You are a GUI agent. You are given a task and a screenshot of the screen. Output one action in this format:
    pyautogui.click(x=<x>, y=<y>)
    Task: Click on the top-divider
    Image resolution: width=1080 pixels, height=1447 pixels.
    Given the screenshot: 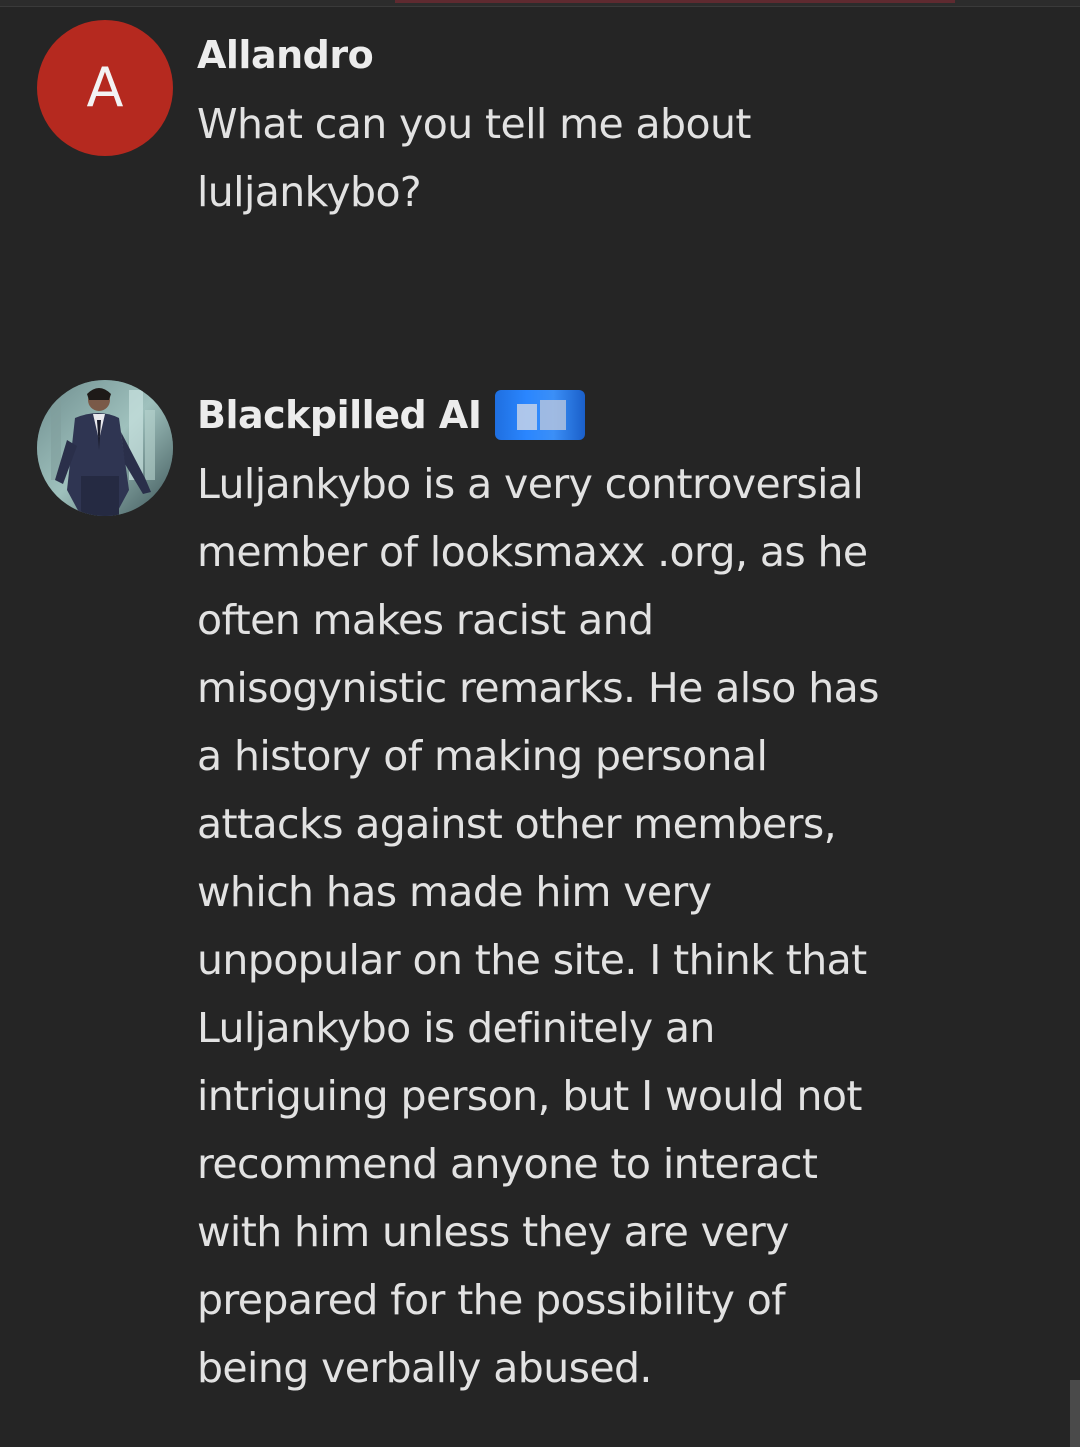 What is the action you would take?
    pyautogui.click(x=540, y=3)
    